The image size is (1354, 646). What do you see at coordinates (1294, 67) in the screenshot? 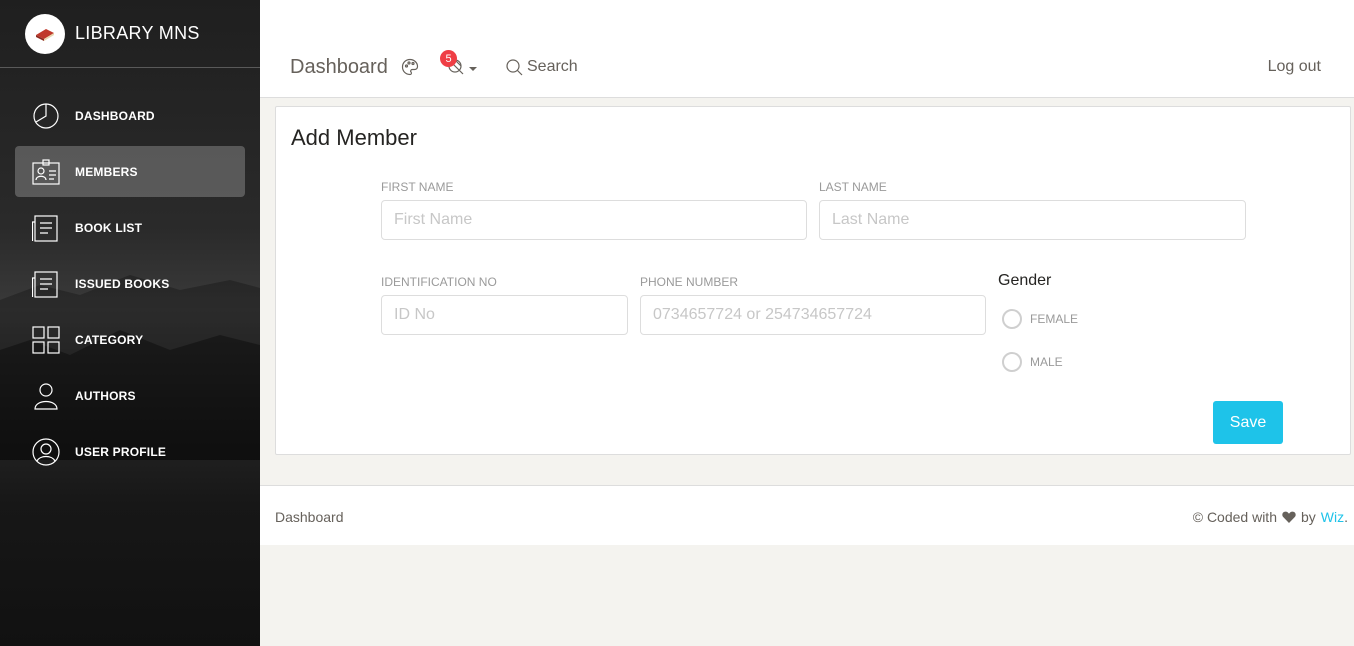
I see `logout-link: Log out` at bounding box center [1294, 67].